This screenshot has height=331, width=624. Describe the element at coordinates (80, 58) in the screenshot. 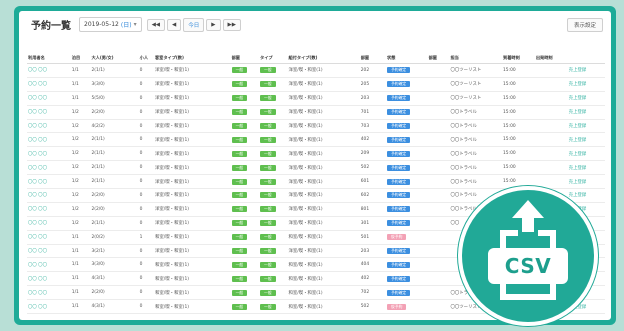

I see `col-nights: 泊目` at that location.